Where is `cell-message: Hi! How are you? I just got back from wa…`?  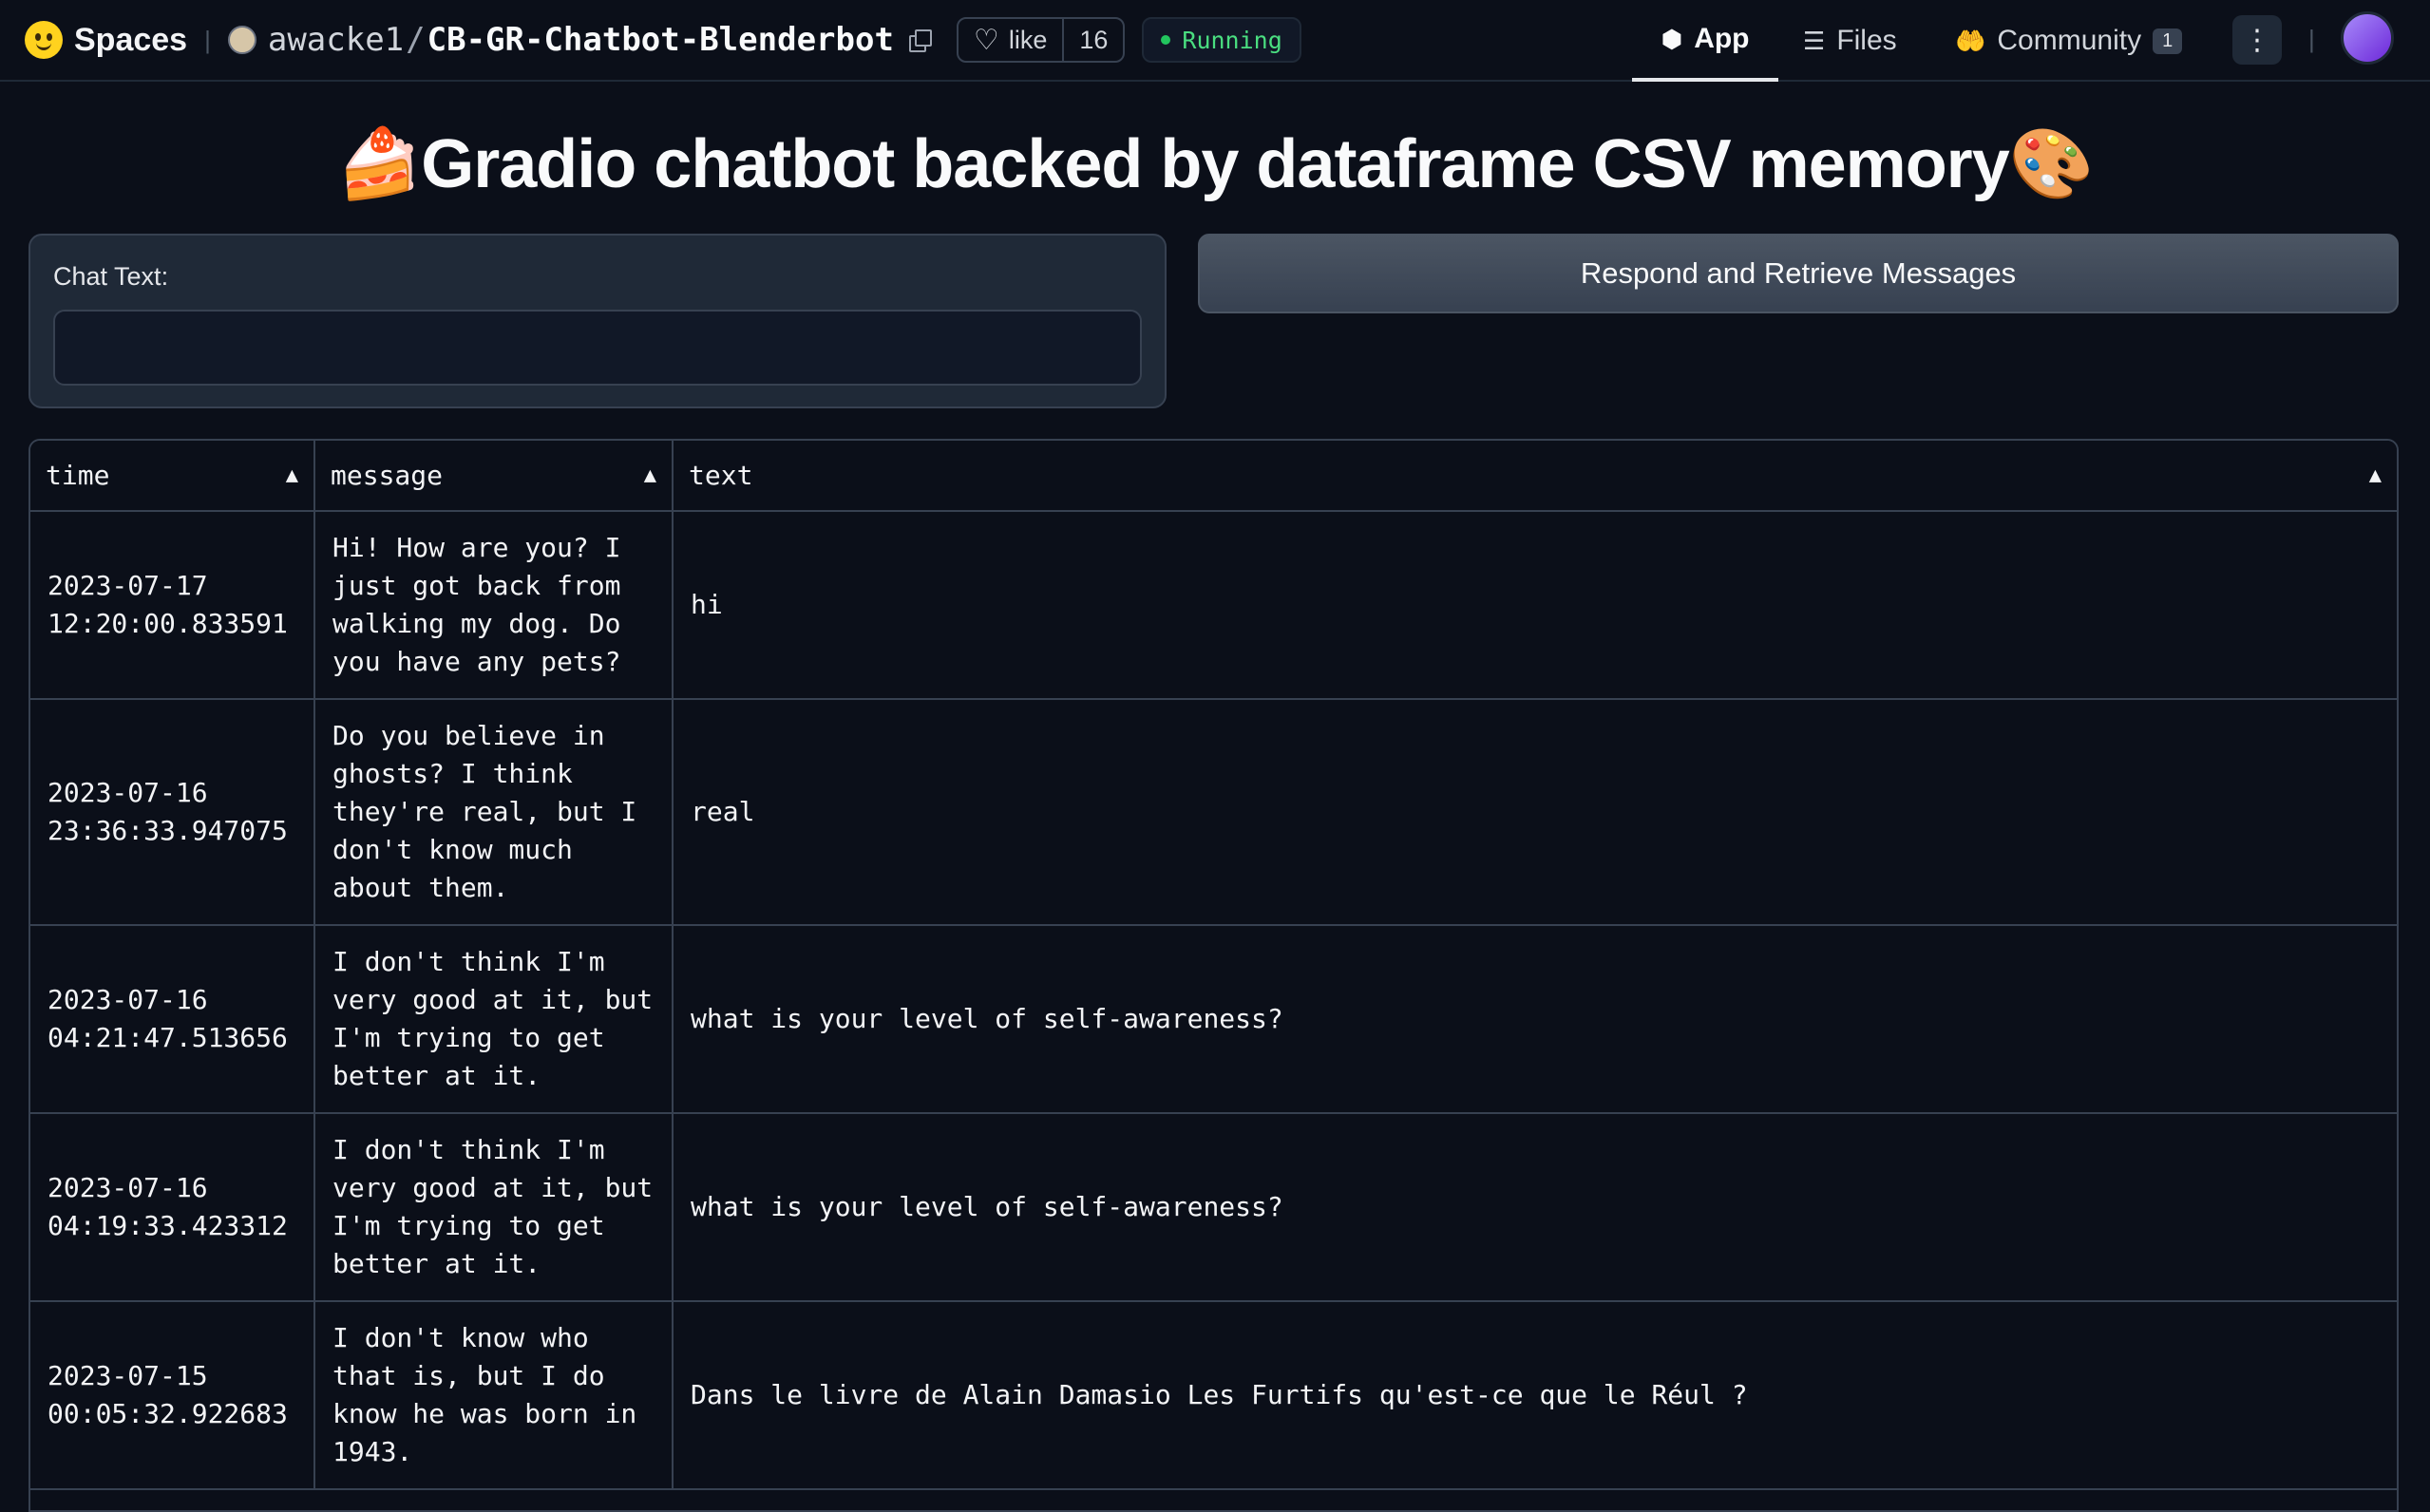 cell-message: Hi! How are you? I just got back from wa… is located at coordinates (494, 605).